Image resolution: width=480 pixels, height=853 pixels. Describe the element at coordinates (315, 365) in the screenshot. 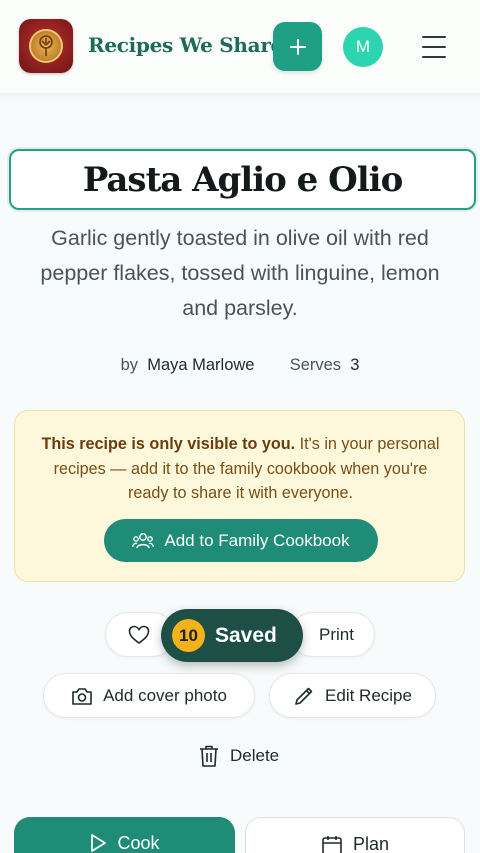

I see `serves-label: Serves` at that location.